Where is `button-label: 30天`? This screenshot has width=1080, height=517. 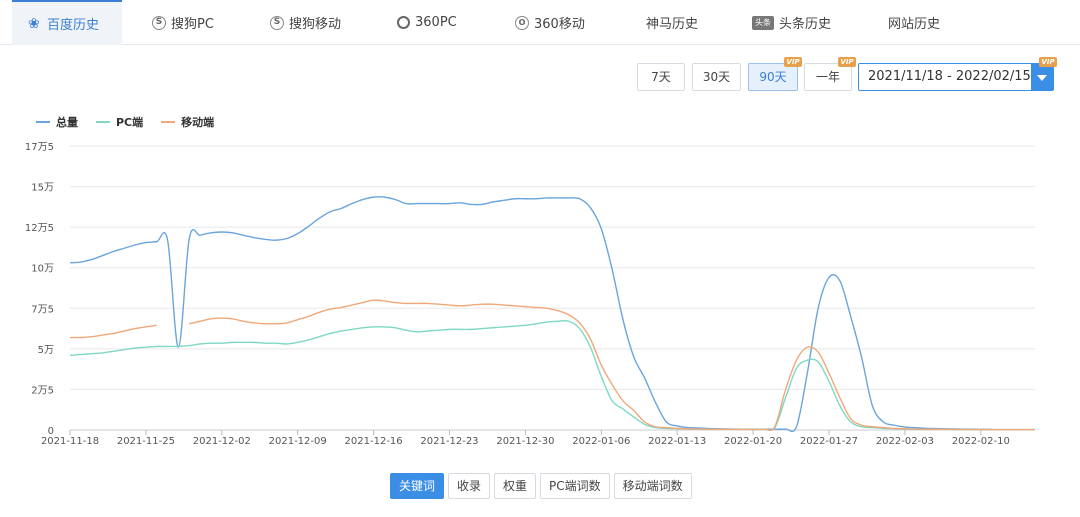 button-label: 30天 is located at coordinates (716, 77).